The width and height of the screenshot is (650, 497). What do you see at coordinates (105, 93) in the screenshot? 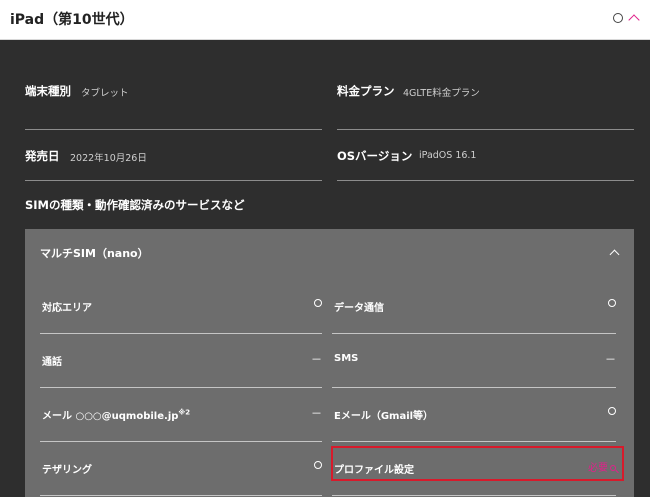
I see `spec-value: タブレット` at bounding box center [105, 93].